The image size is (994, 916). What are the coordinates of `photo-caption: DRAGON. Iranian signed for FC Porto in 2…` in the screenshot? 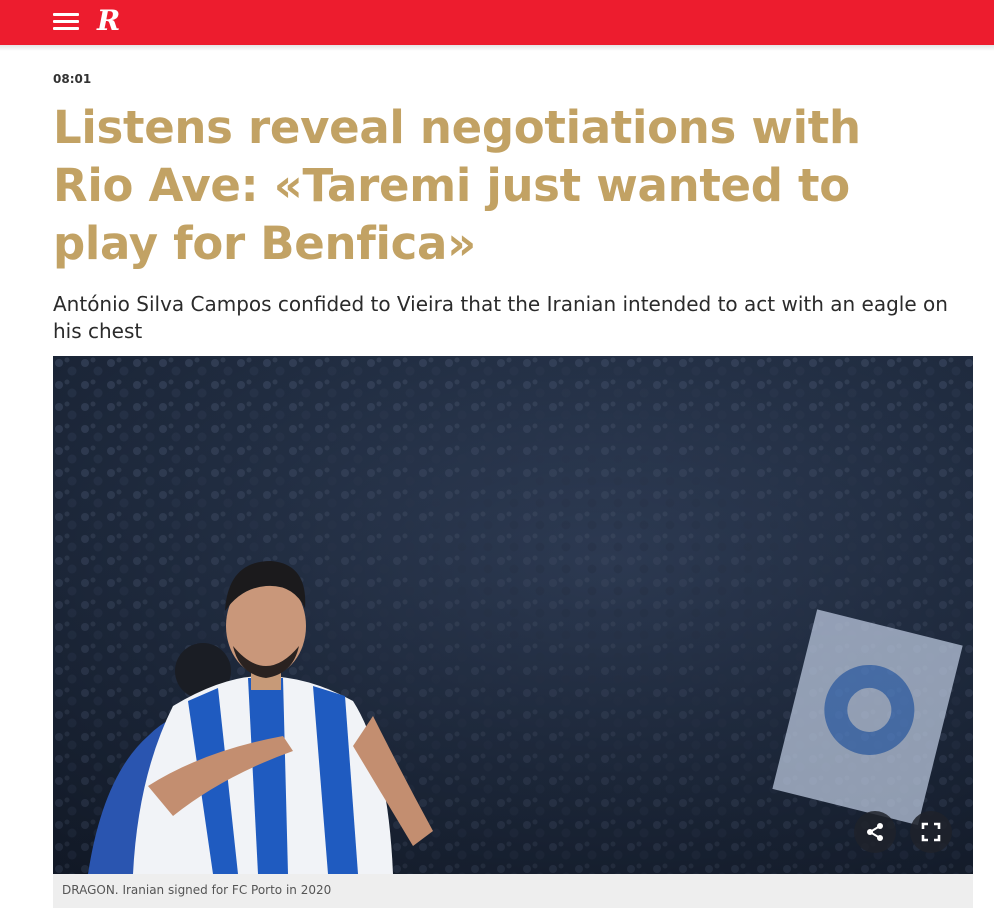 It's located at (197, 890).